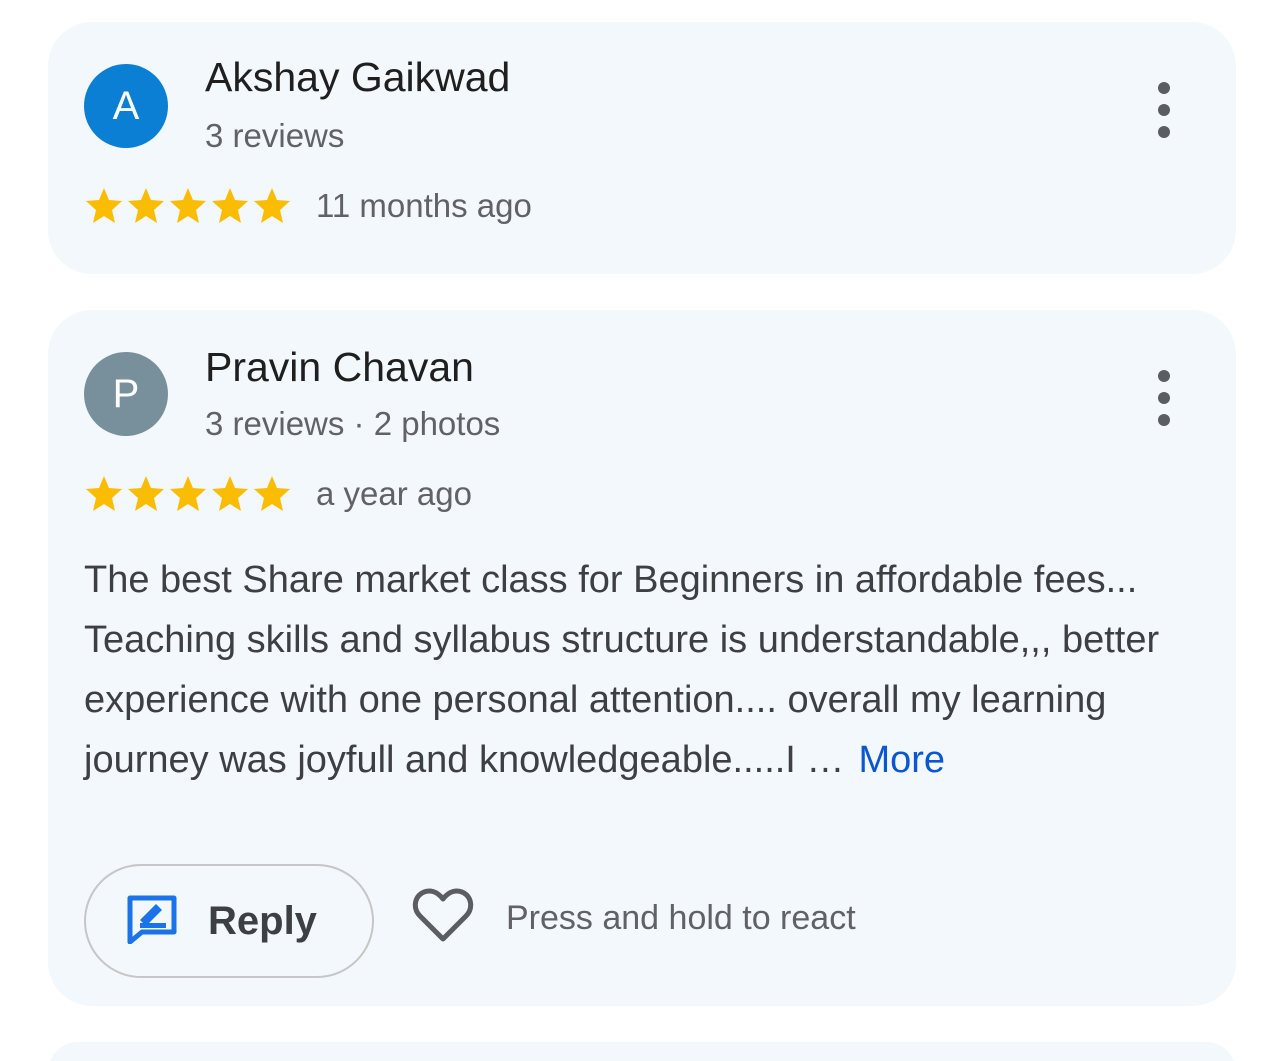 The image size is (1284, 1061). I want to click on review-date: a year ago, so click(394, 493).